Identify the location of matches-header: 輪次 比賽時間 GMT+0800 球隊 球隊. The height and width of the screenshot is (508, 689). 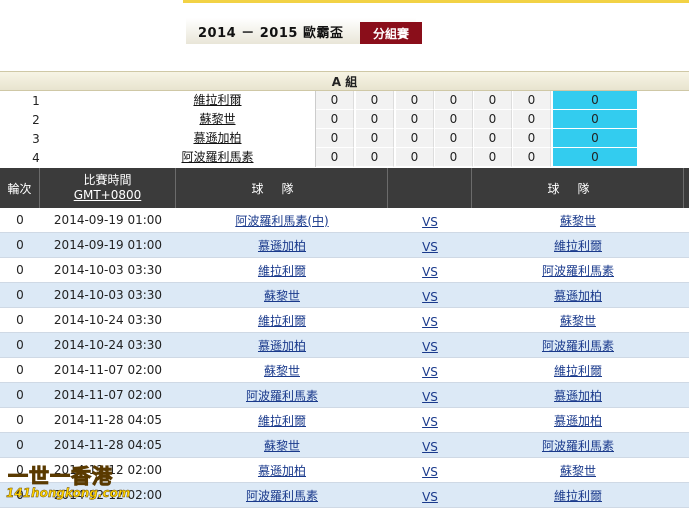
(344, 188).